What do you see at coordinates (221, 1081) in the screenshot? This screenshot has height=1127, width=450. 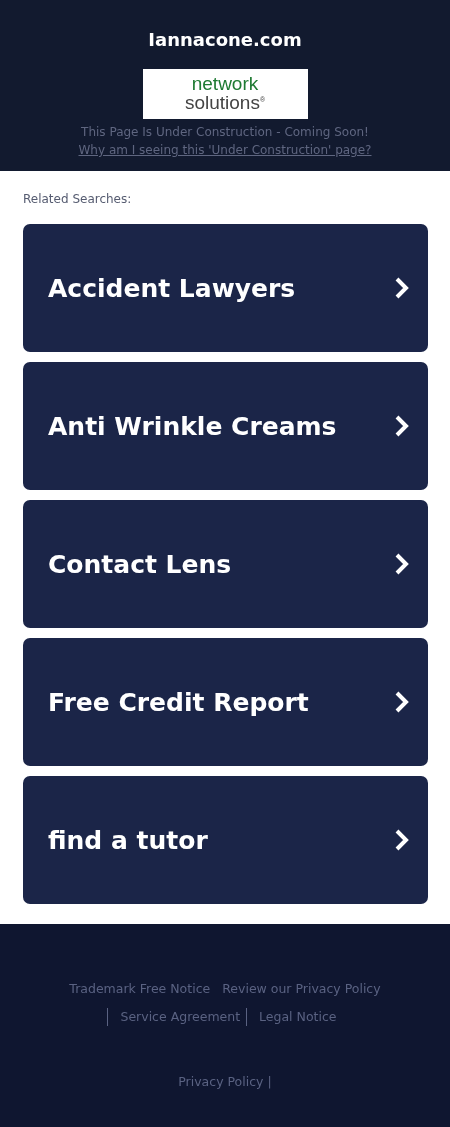 I see `footer-link: Privacy Policy` at bounding box center [221, 1081].